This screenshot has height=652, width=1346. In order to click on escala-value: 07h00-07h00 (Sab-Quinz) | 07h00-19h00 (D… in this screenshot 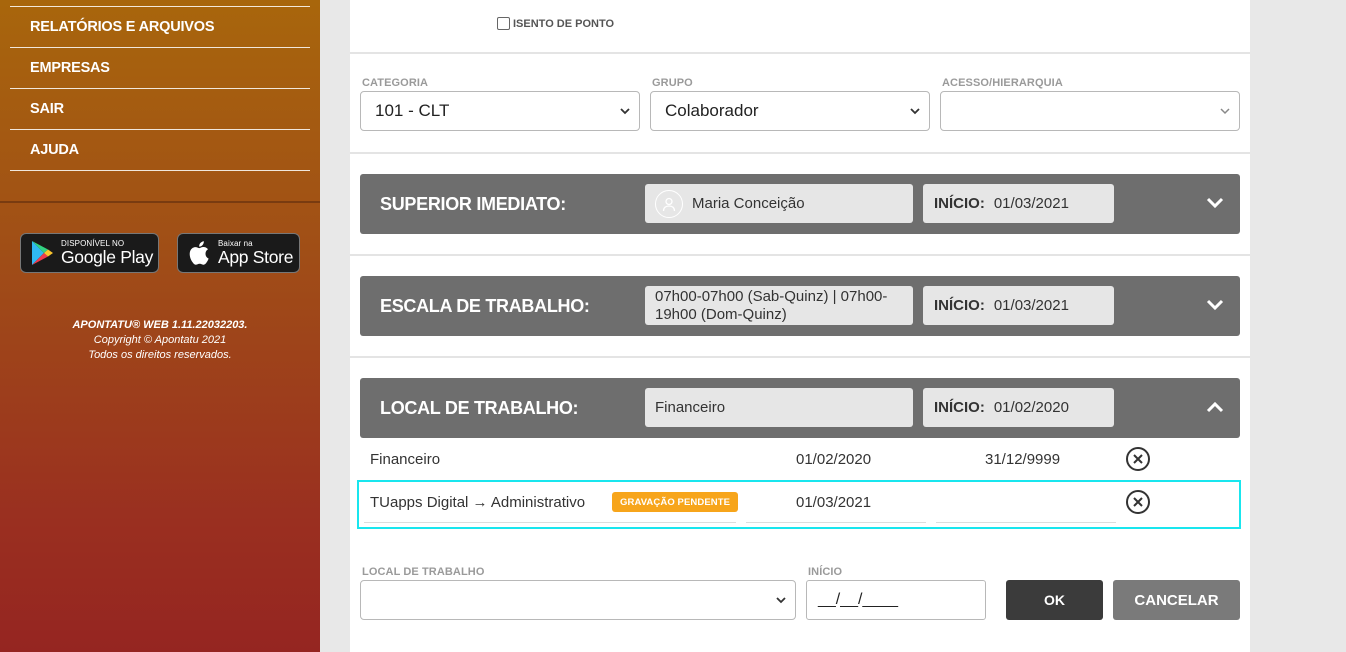, I will do `click(771, 305)`.